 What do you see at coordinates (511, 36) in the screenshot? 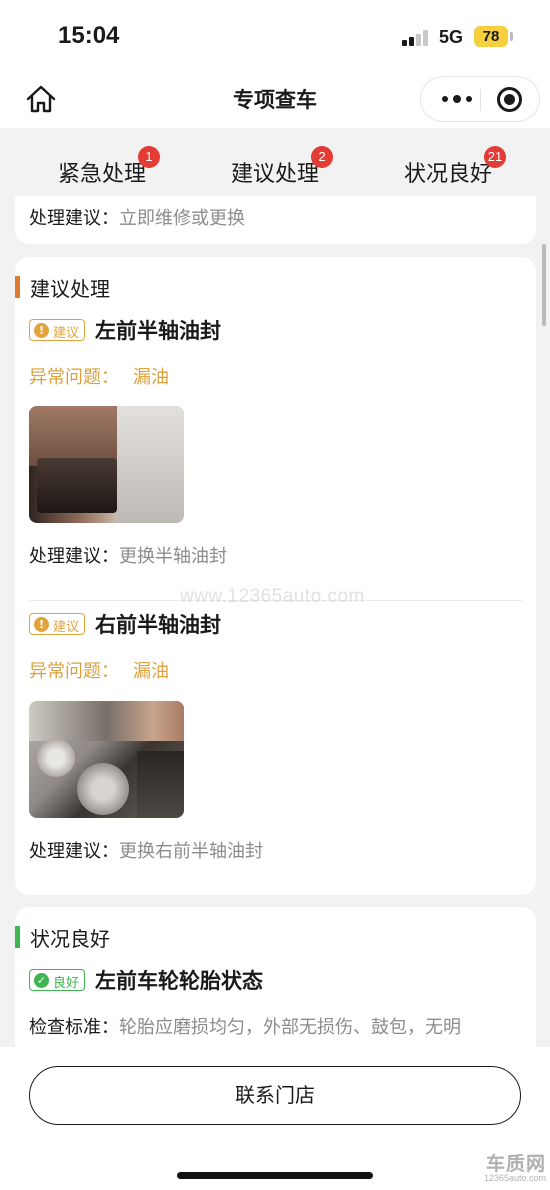
I see `battery-tip` at bounding box center [511, 36].